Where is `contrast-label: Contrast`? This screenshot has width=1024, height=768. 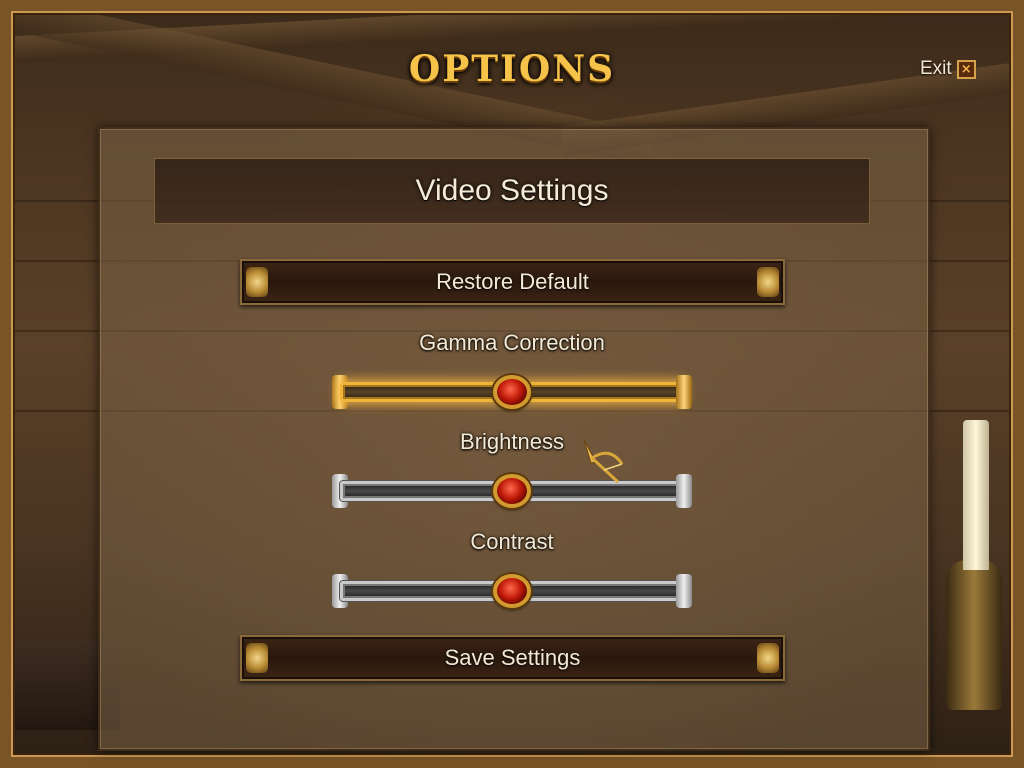 contrast-label: Contrast is located at coordinates (512, 541).